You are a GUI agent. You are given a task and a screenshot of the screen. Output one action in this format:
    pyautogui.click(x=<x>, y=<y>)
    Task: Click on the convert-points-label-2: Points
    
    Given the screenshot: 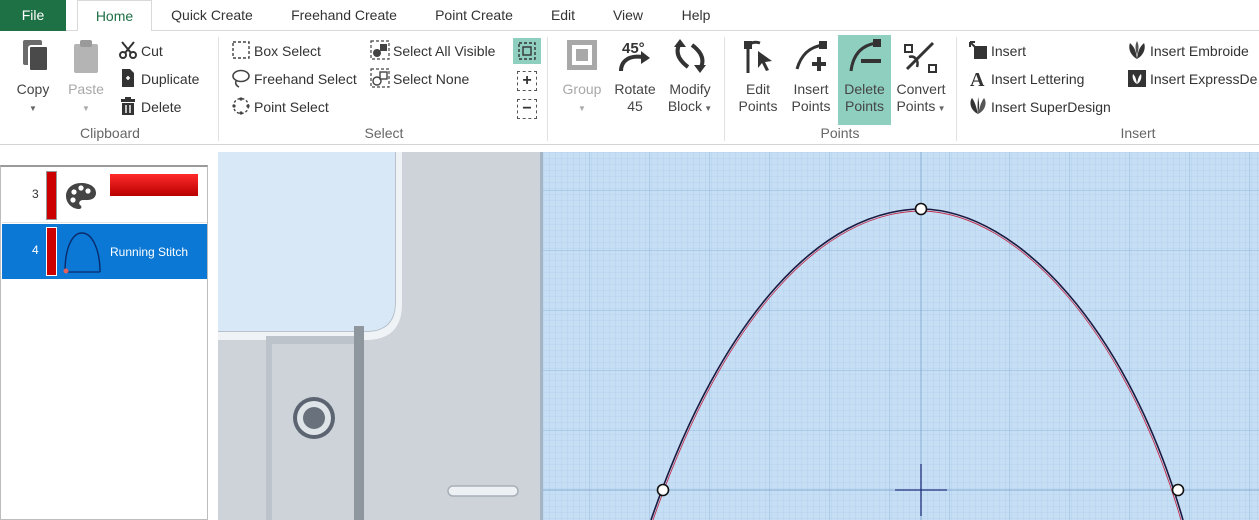 What is the action you would take?
    pyautogui.click(x=916, y=106)
    